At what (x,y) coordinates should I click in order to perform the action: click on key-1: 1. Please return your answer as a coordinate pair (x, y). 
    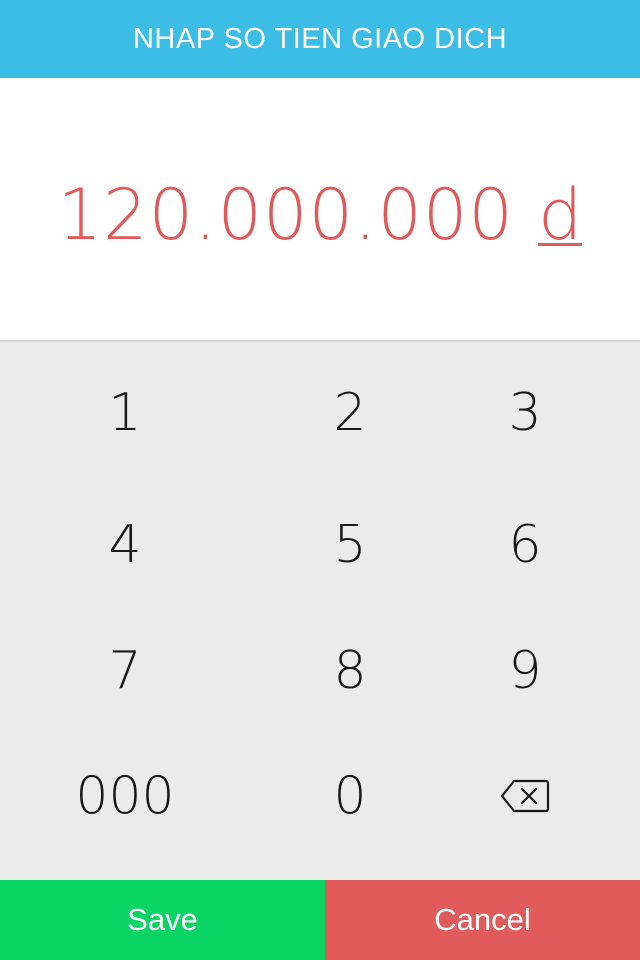
    Looking at the image, I should click on (125, 413).